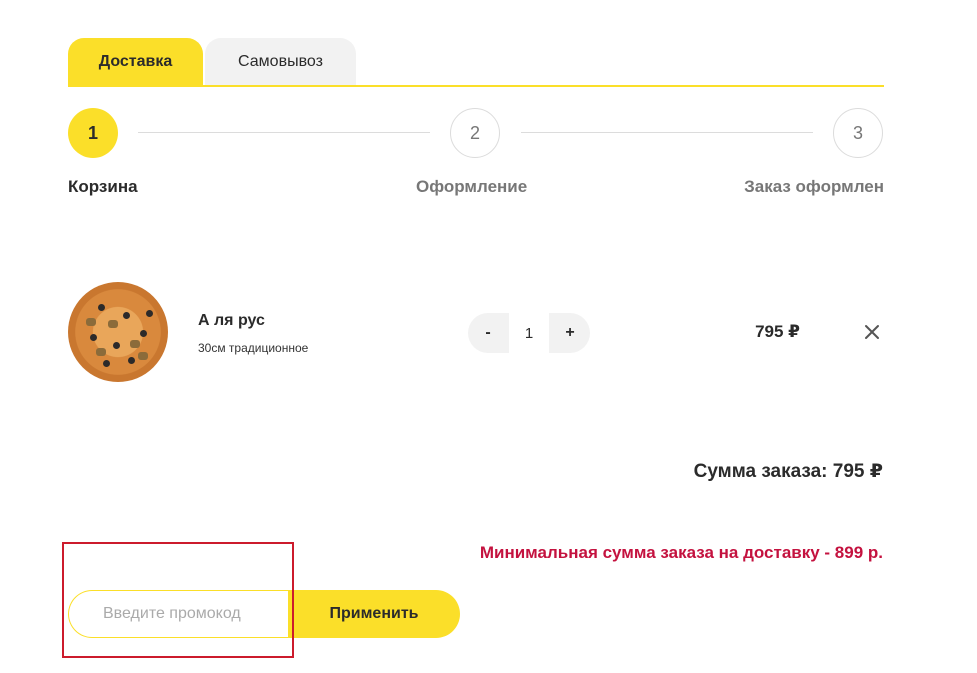 This screenshot has width=977, height=673. What do you see at coordinates (103, 186) in the screenshot?
I see `step-1-label: Корзина` at bounding box center [103, 186].